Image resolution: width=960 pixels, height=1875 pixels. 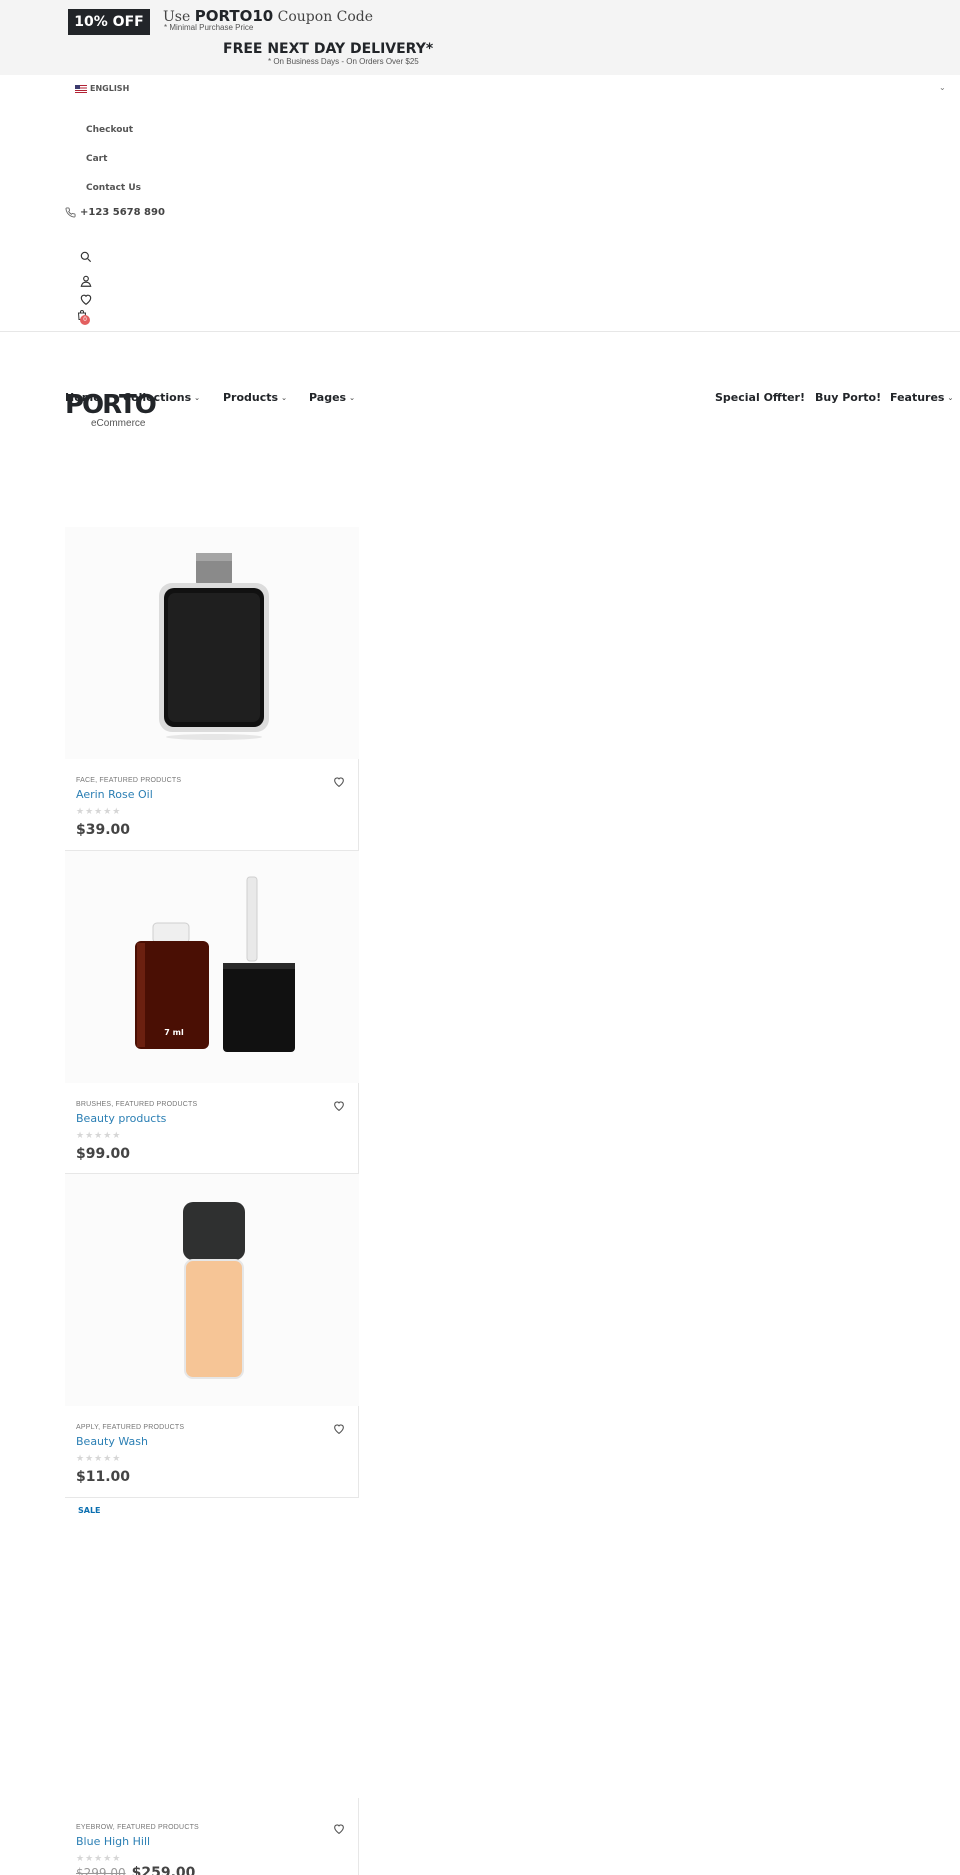 What do you see at coordinates (86, 281) in the screenshot?
I see `user-icon` at bounding box center [86, 281].